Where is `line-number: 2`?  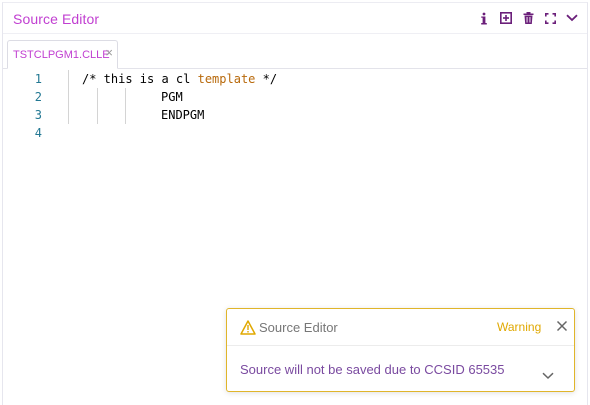 line-number: 2 is located at coordinates (38, 97).